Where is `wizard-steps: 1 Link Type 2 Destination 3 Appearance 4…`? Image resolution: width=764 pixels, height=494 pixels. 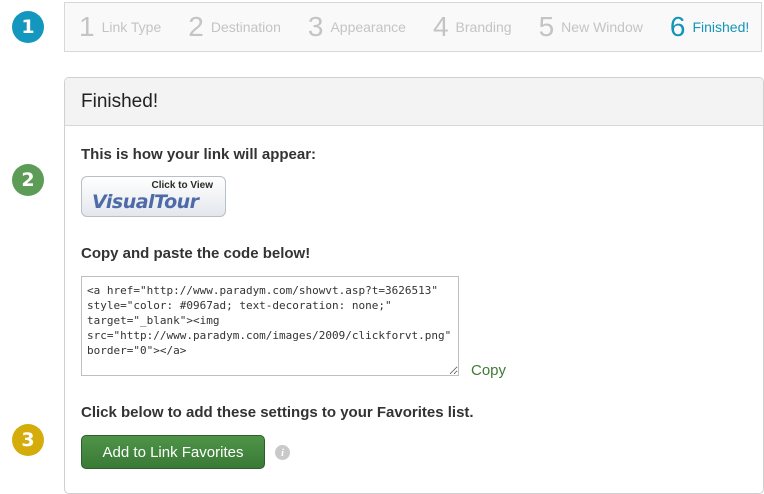
wizard-steps: 1 Link Type 2 Destination 3 Appearance 4… is located at coordinates (413, 27).